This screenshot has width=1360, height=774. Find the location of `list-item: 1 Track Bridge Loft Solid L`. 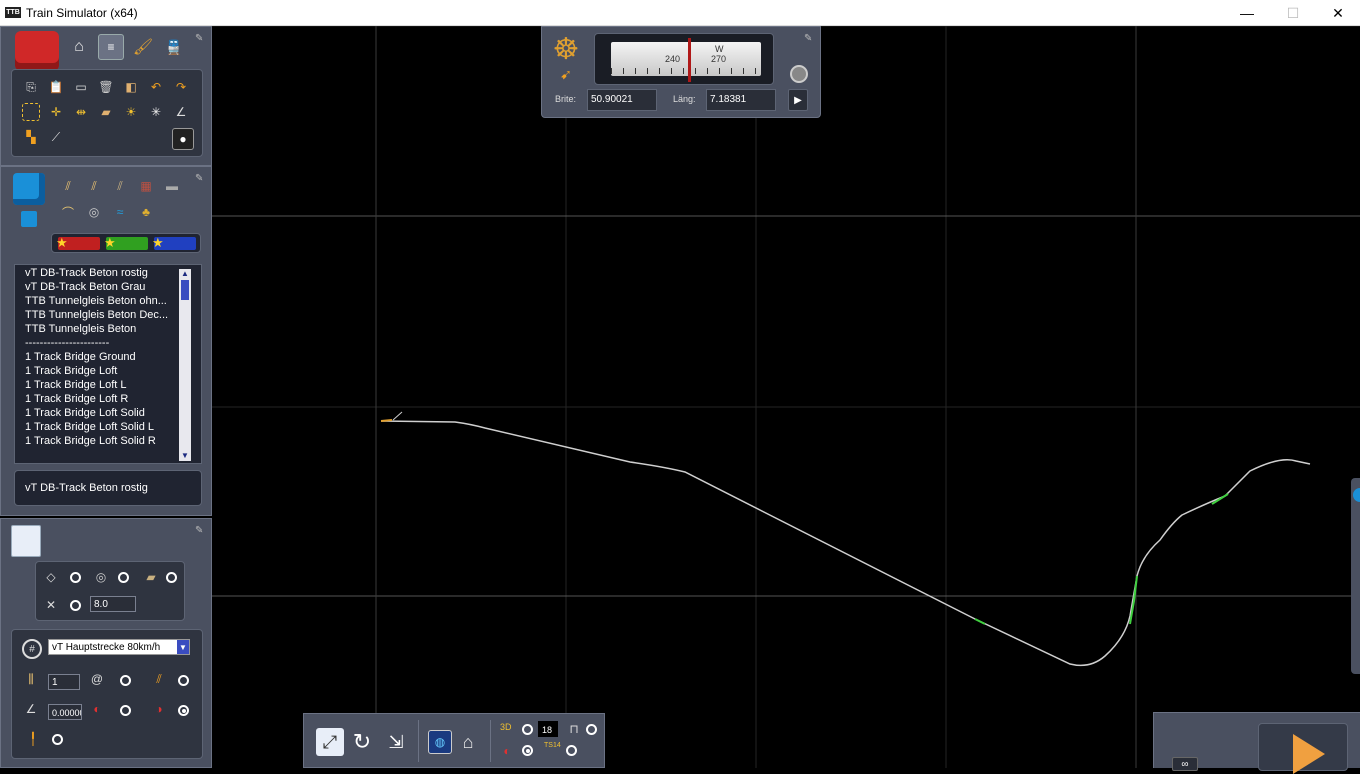

list-item: 1 Track Bridge Loft Solid L is located at coordinates (102, 427).